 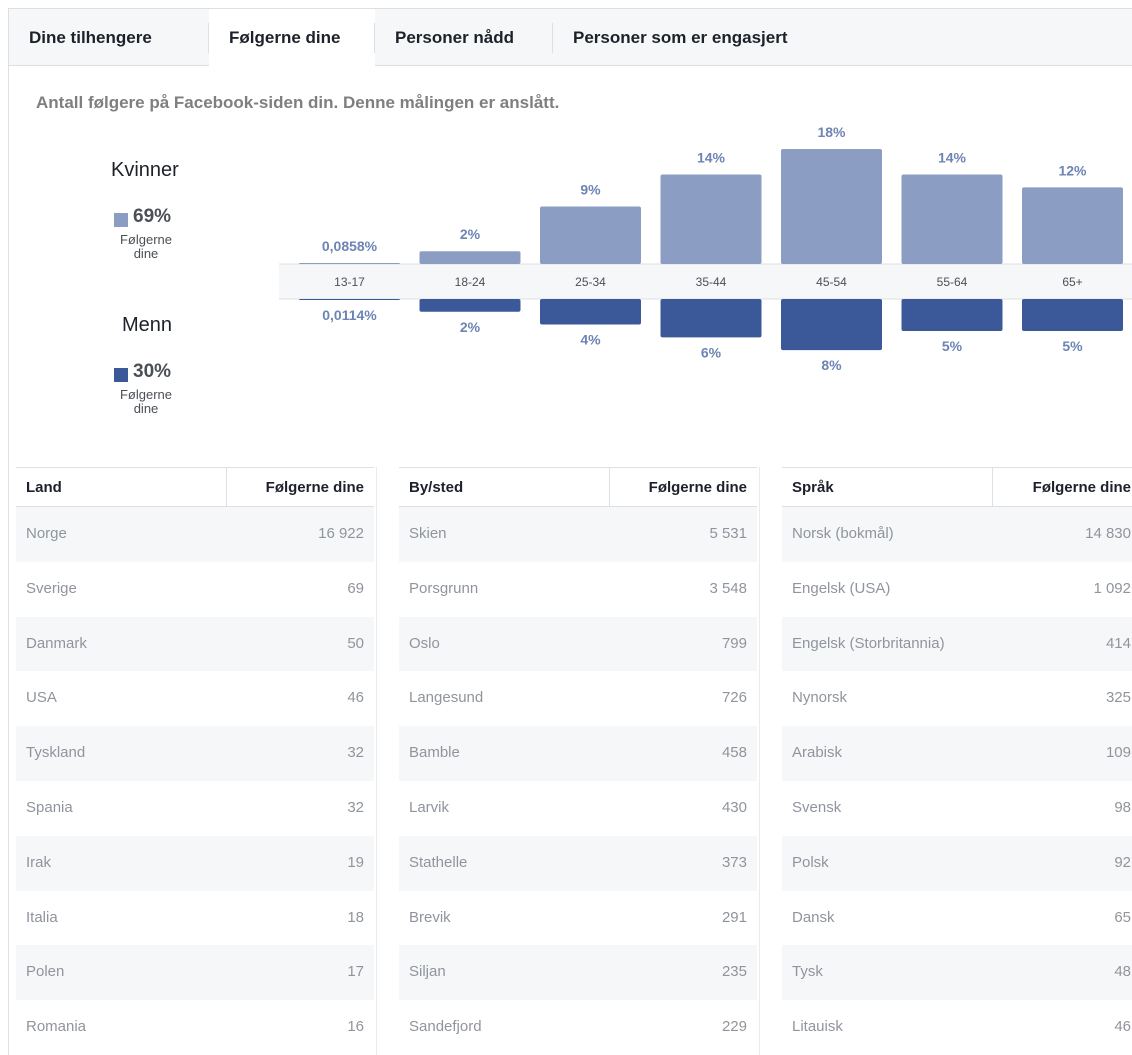 What do you see at coordinates (430, 917) in the screenshot?
I see `row-label: Brevik` at bounding box center [430, 917].